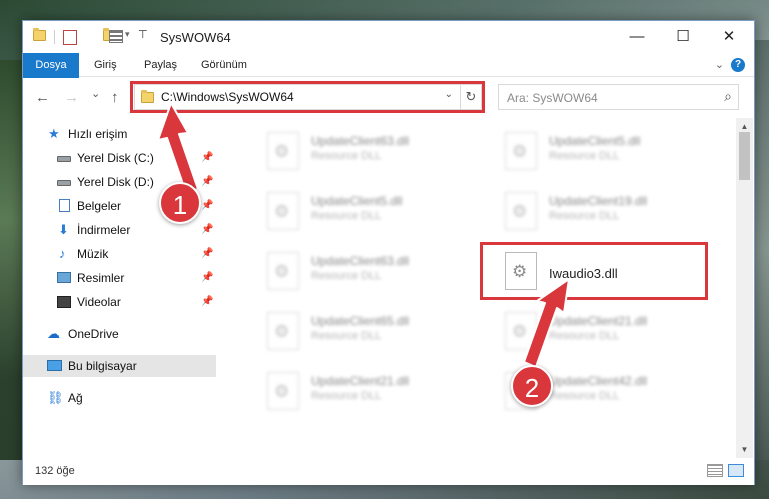 Image resolution: width=769 pixels, height=499 pixels. Describe the element at coordinates (594, 271) in the screenshot. I see `file-highlight-box` at that location.